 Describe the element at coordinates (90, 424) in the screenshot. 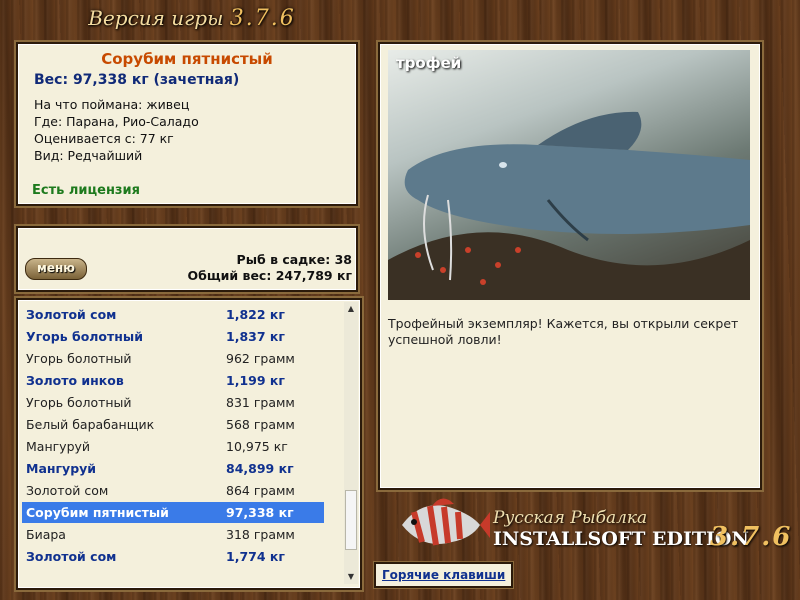

I see `catch-fish-name: Белый барабанщик` at that location.